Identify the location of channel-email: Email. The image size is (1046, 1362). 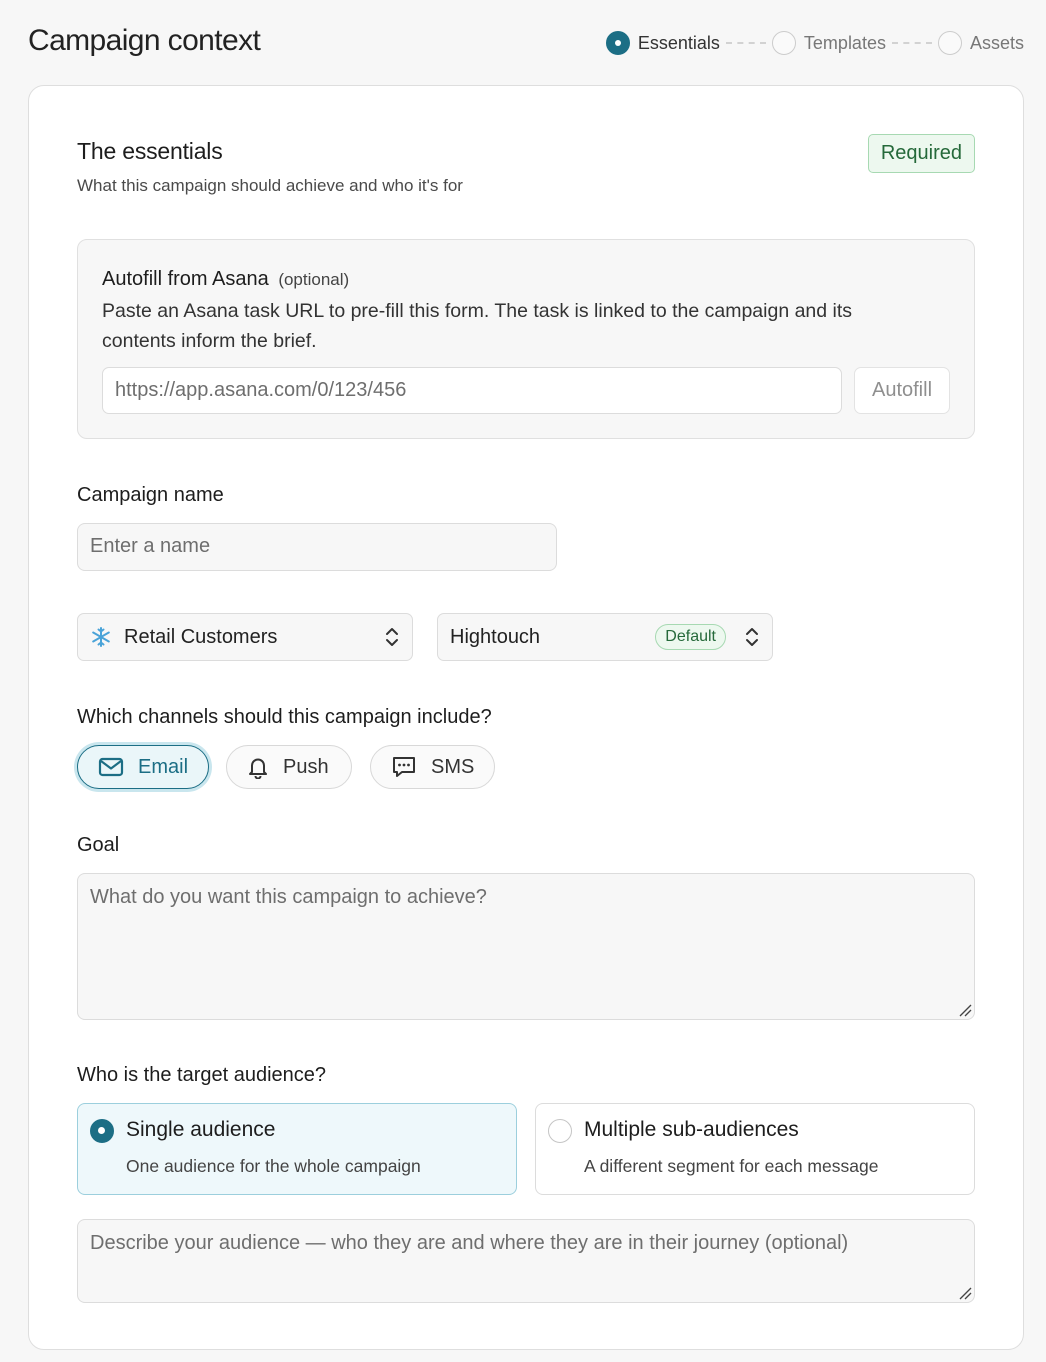
(143, 767).